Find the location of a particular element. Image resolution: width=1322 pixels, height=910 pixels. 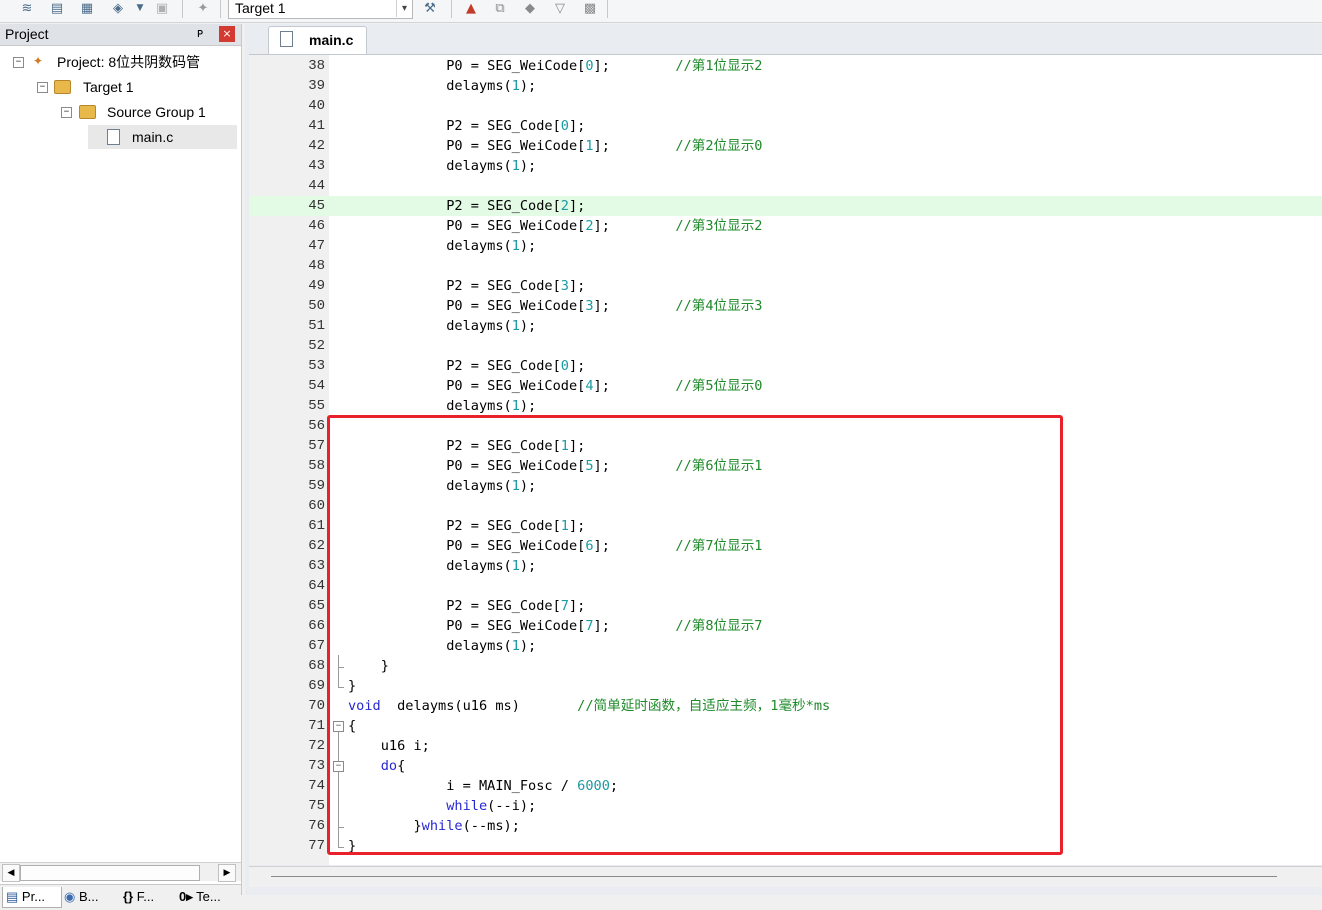

tree-item-project: − ✦ Project: 8位共阴数码管 is located at coordinates (120, 62).